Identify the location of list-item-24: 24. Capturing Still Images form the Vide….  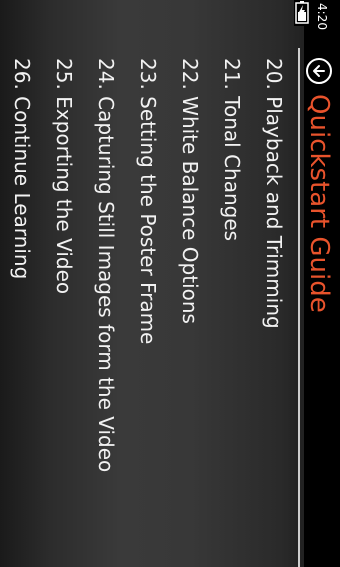
(106, 265).